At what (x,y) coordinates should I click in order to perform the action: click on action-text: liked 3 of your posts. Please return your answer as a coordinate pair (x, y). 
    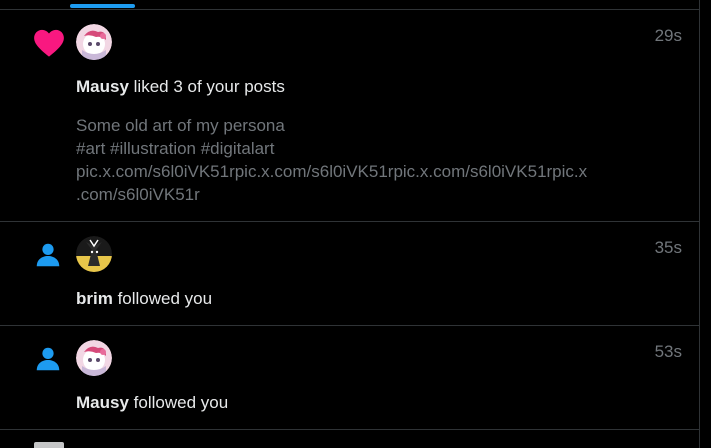
    Looking at the image, I should click on (206, 86).